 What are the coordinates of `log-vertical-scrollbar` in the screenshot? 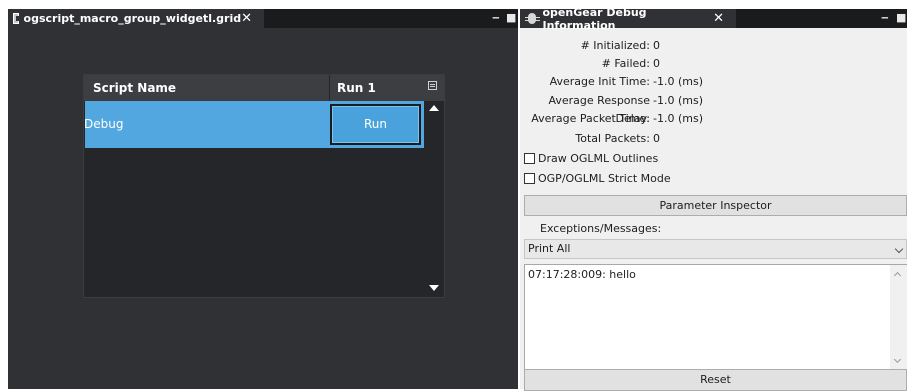 It's located at (898, 318).